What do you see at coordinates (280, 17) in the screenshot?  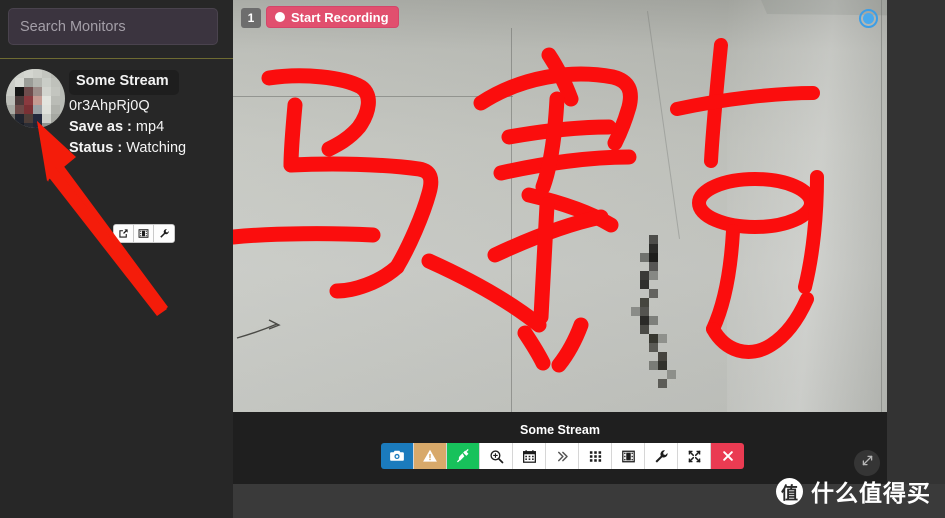 I see `record-dot-icon` at bounding box center [280, 17].